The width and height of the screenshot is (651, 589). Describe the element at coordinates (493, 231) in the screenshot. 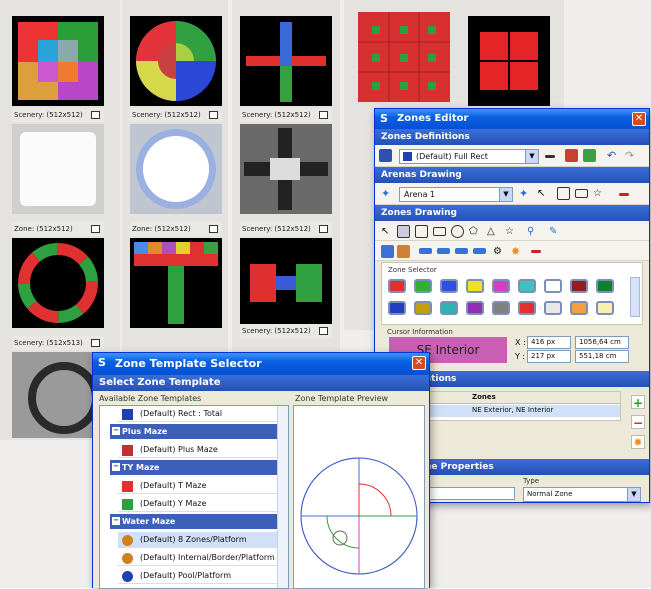

I see `triangle-icon: △` at that location.